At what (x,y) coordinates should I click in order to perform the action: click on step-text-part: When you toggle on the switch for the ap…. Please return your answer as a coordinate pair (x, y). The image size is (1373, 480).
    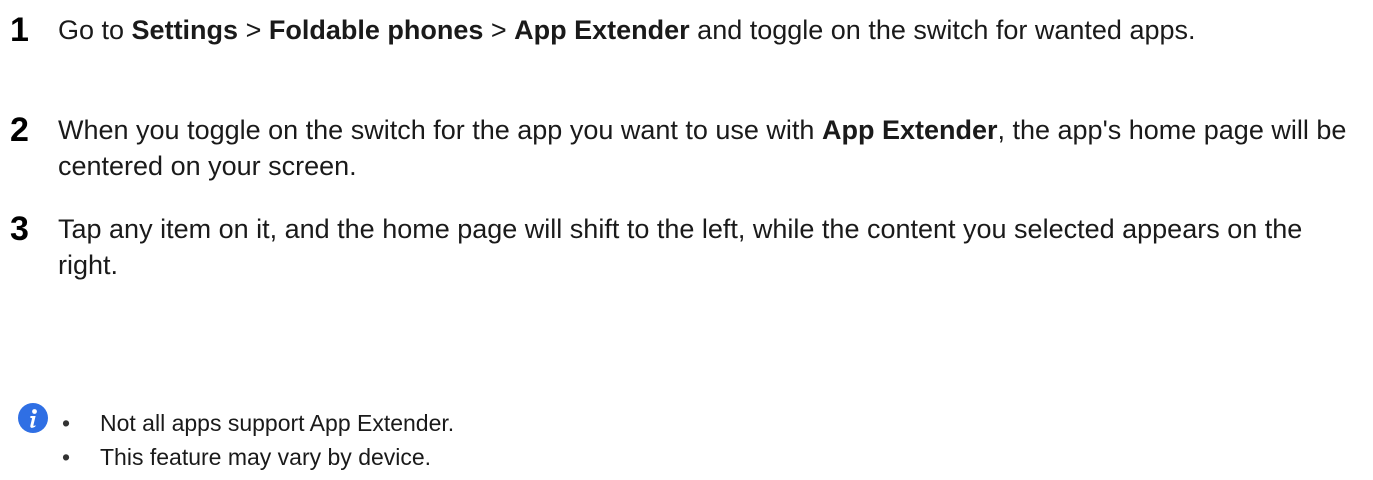
    Looking at the image, I should click on (440, 130).